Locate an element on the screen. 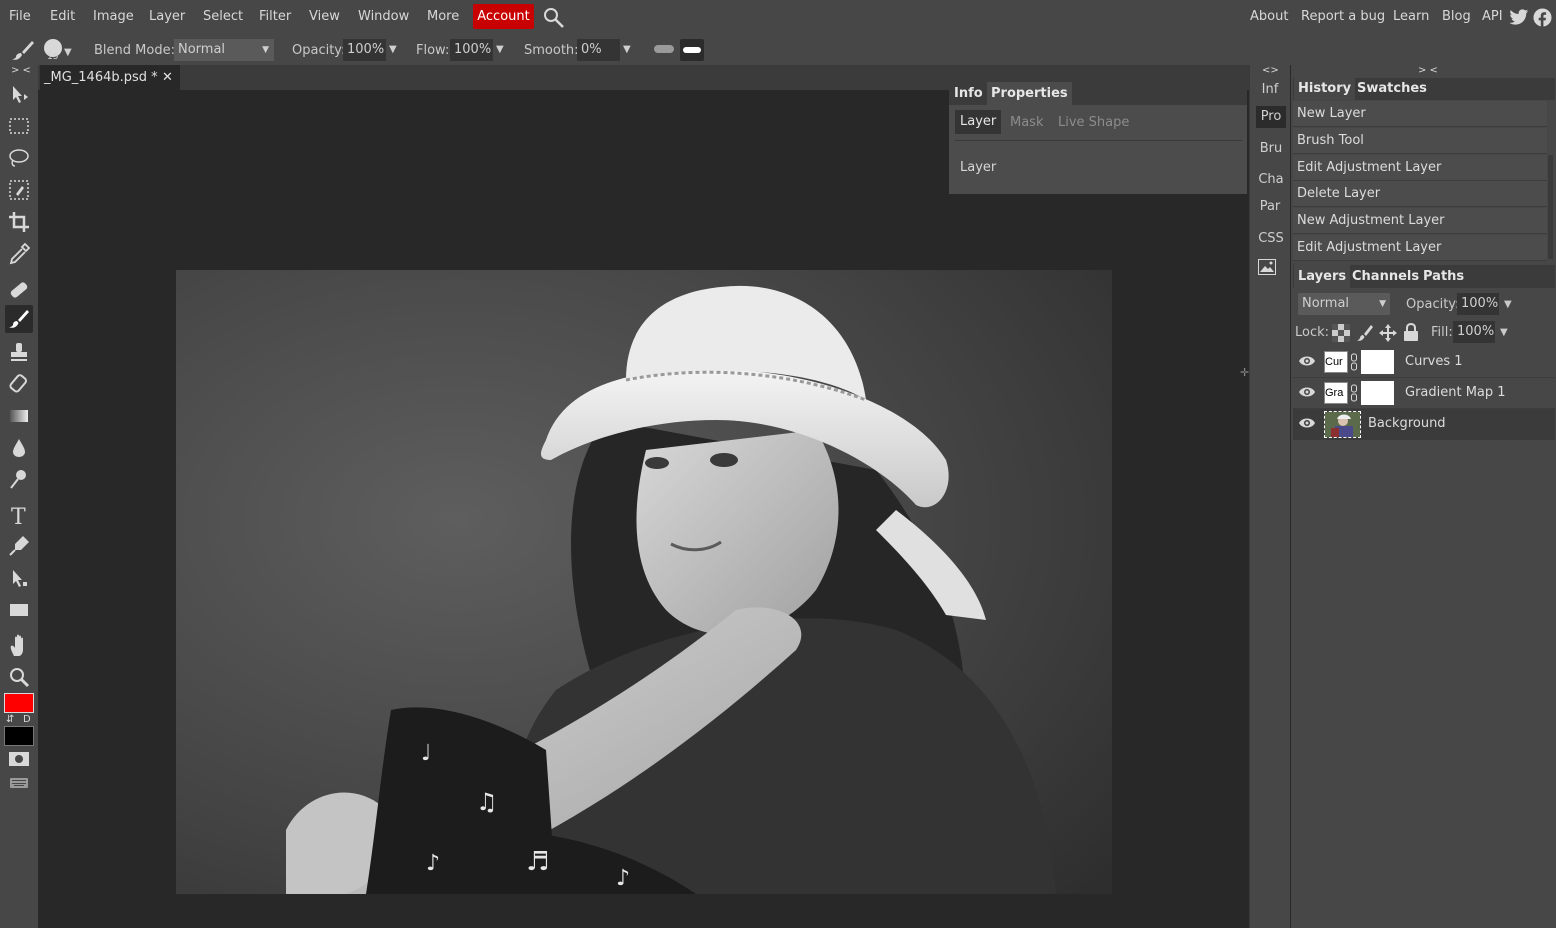 This screenshot has width=1556, height=928. pen-tool-icon is located at coordinates (19, 546).